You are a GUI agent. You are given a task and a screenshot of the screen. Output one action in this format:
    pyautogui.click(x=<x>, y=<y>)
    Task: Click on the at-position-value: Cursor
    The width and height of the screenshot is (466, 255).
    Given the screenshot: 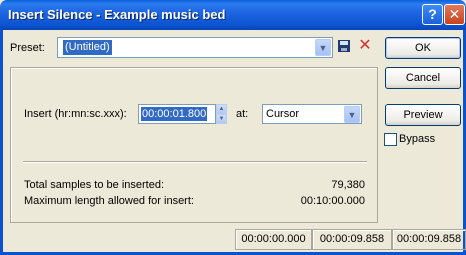 What is the action you would take?
    pyautogui.click(x=283, y=114)
    